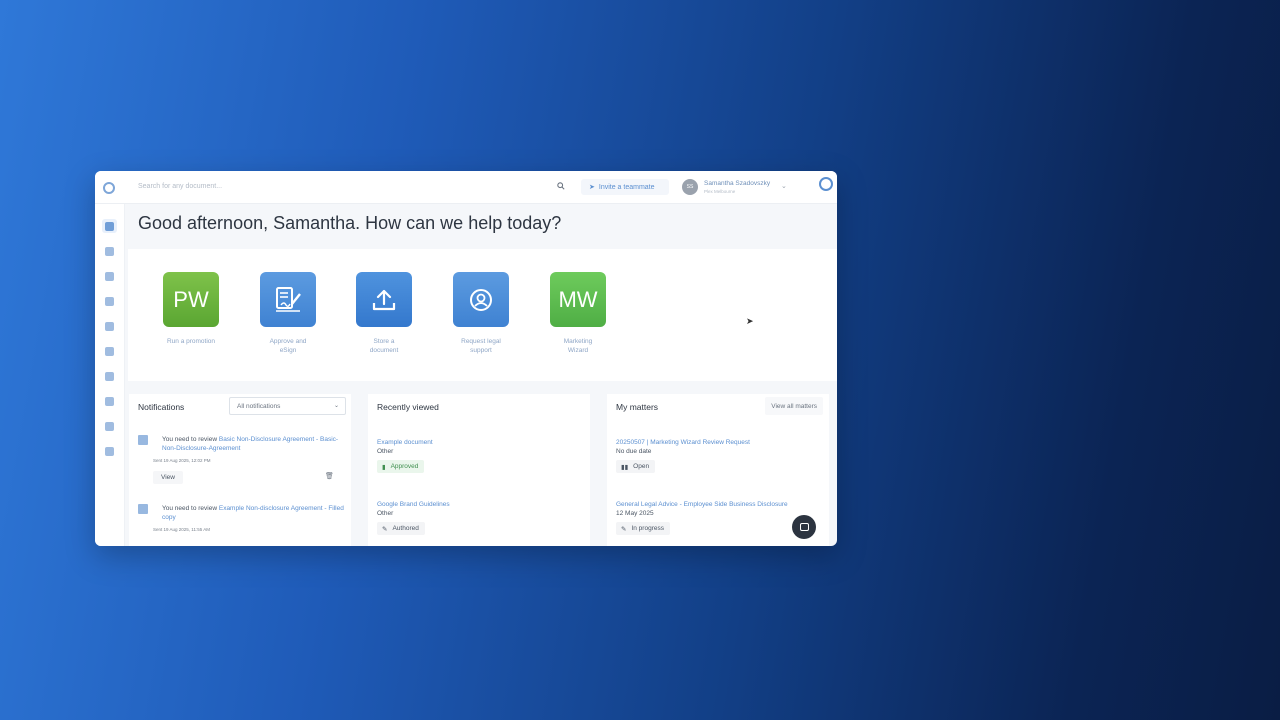  What do you see at coordinates (161, 407) in the screenshot?
I see `notifications-title: Notifications` at bounding box center [161, 407].